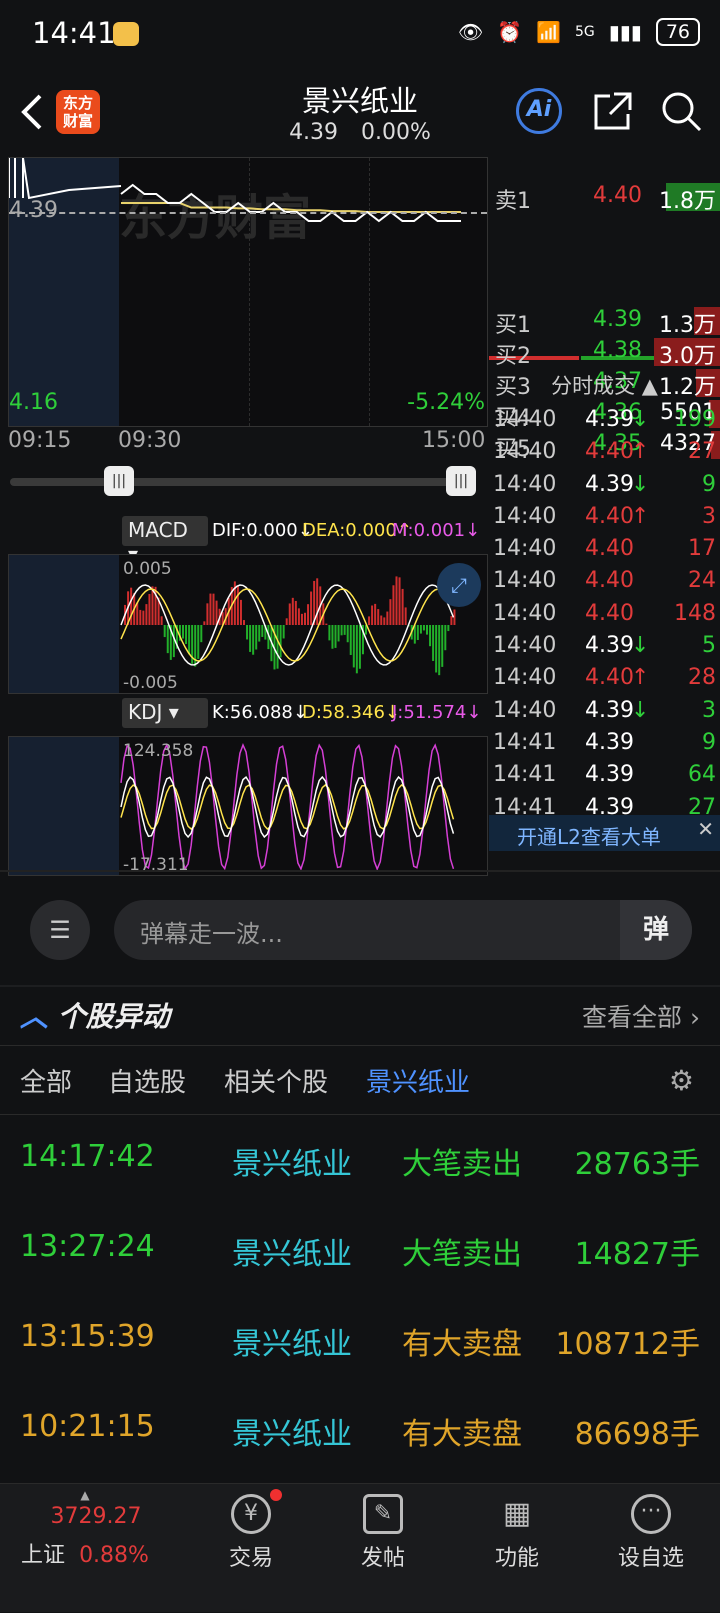  I want to click on yen-icon: ¥, so click(256, 1511).